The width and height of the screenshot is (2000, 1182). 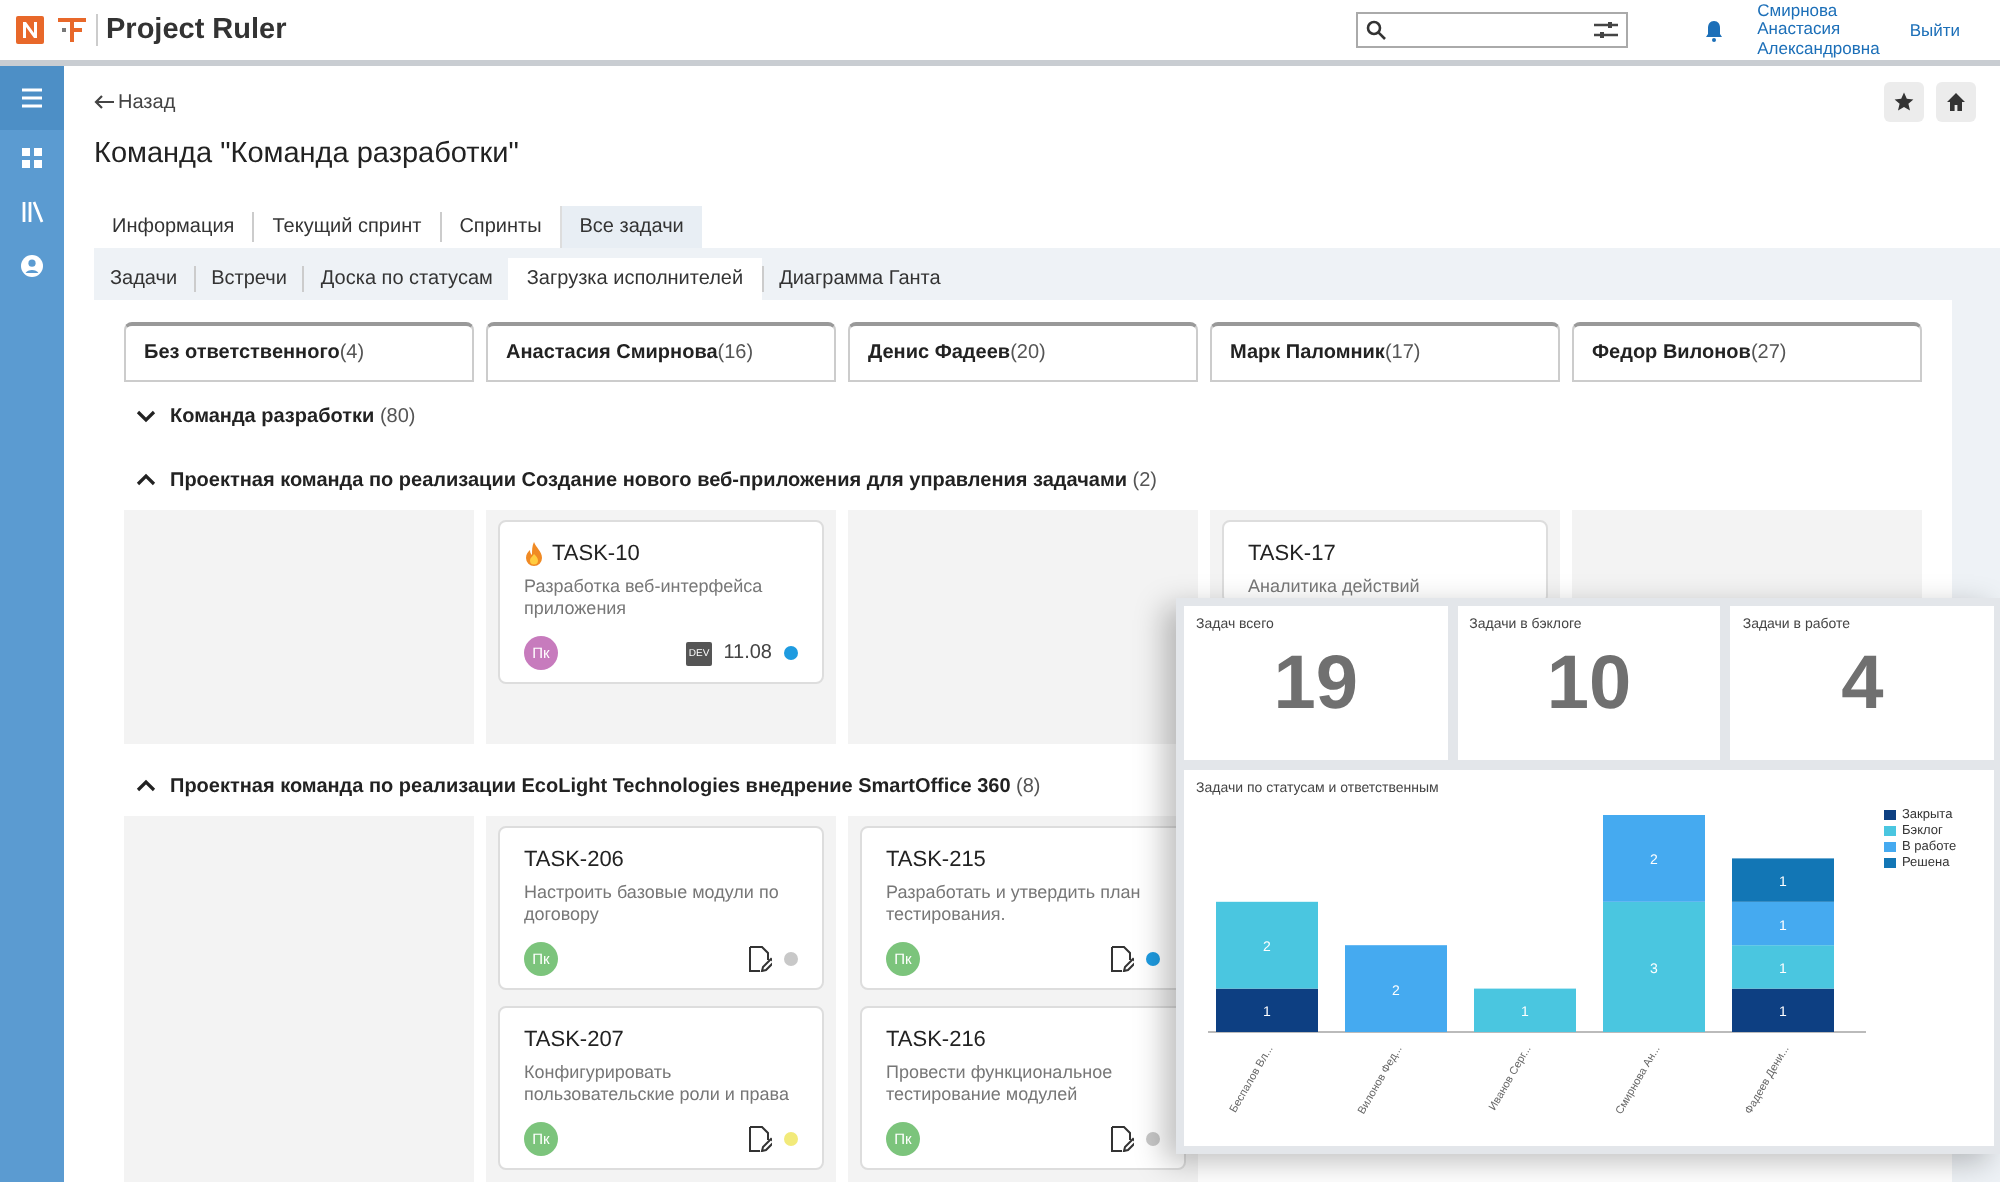 What do you see at coordinates (1862, 684) in the screenshot?
I see `stat-value: 4` at bounding box center [1862, 684].